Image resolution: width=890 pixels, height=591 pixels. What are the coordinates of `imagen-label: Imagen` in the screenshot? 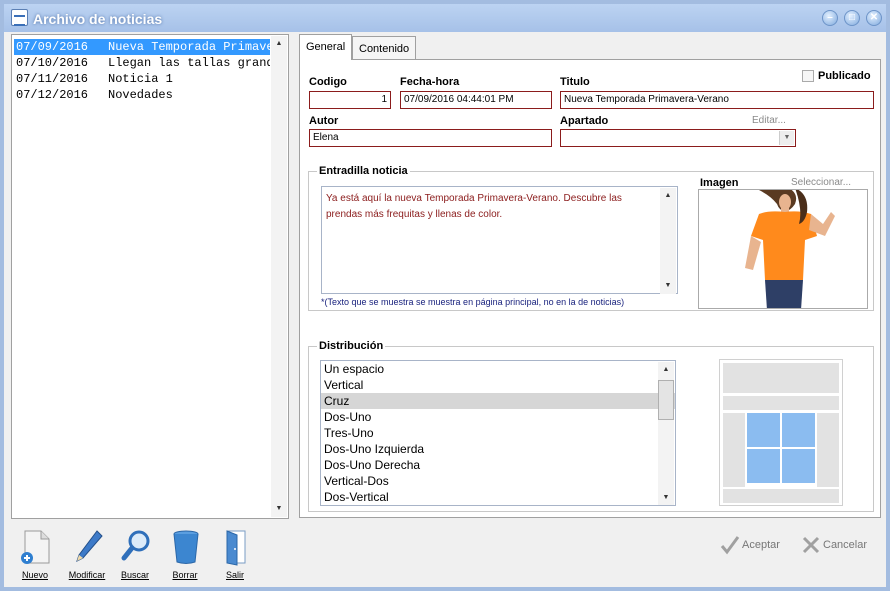 It's located at (719, 183).